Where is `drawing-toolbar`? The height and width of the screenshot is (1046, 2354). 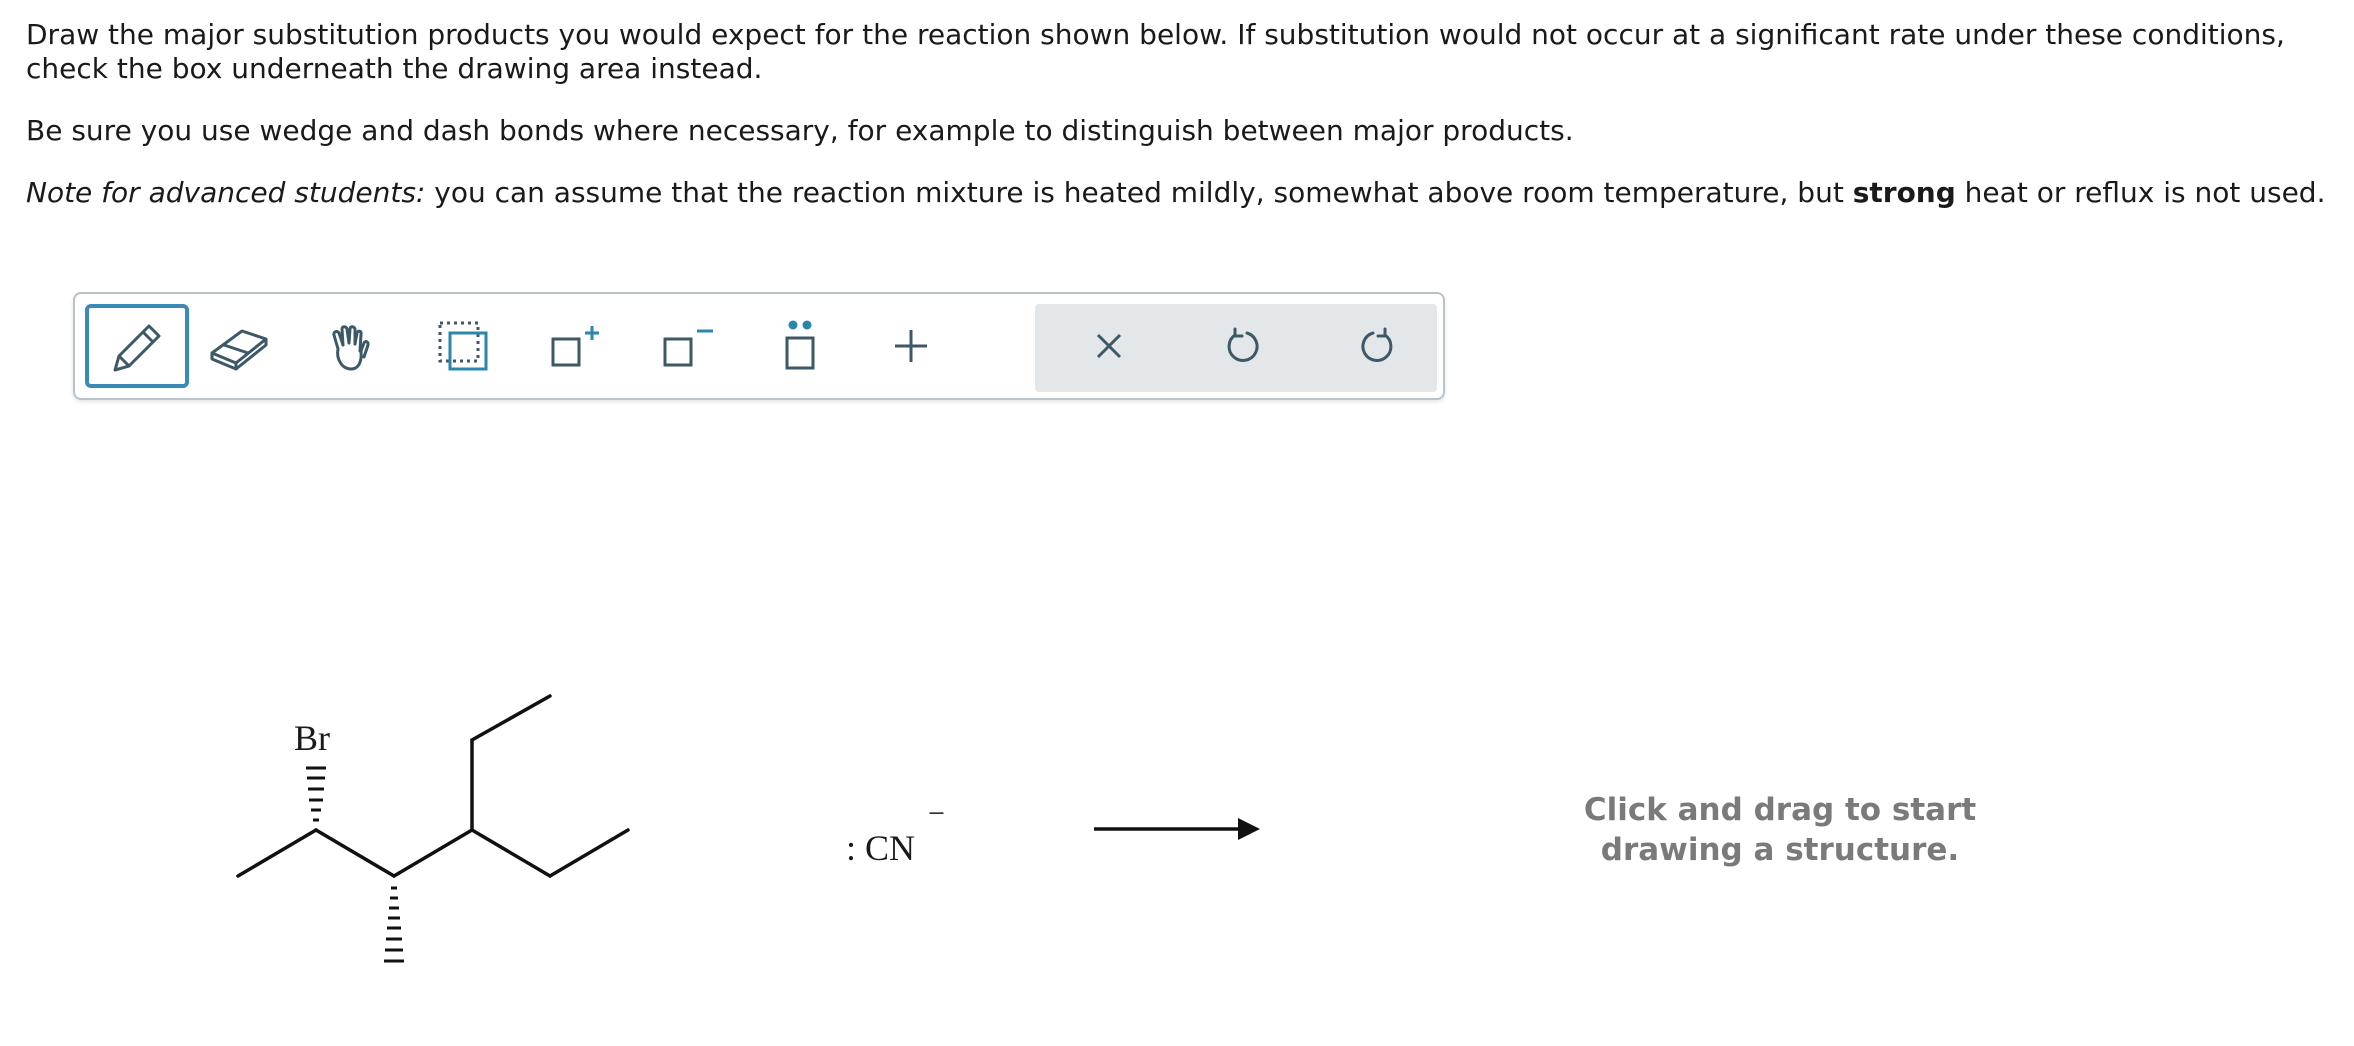
drawing-toolbar is located at coordinates (759, 346).